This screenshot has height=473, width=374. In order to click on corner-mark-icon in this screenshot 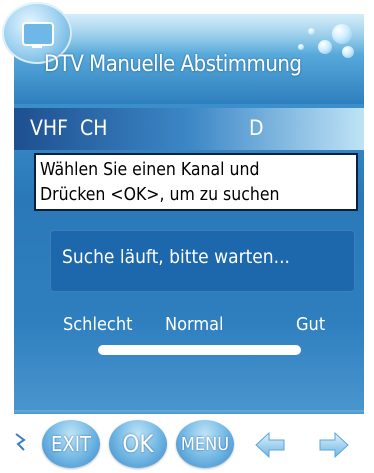, I will do `click(20, 442)`.